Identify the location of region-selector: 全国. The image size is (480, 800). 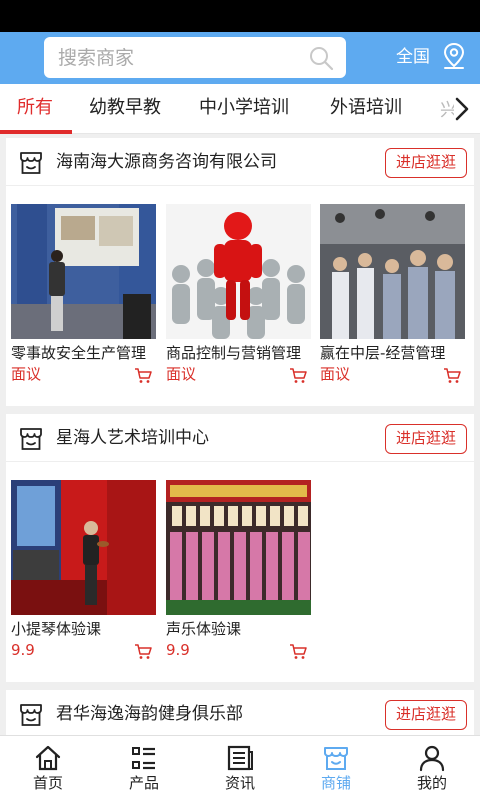
(413, 57).